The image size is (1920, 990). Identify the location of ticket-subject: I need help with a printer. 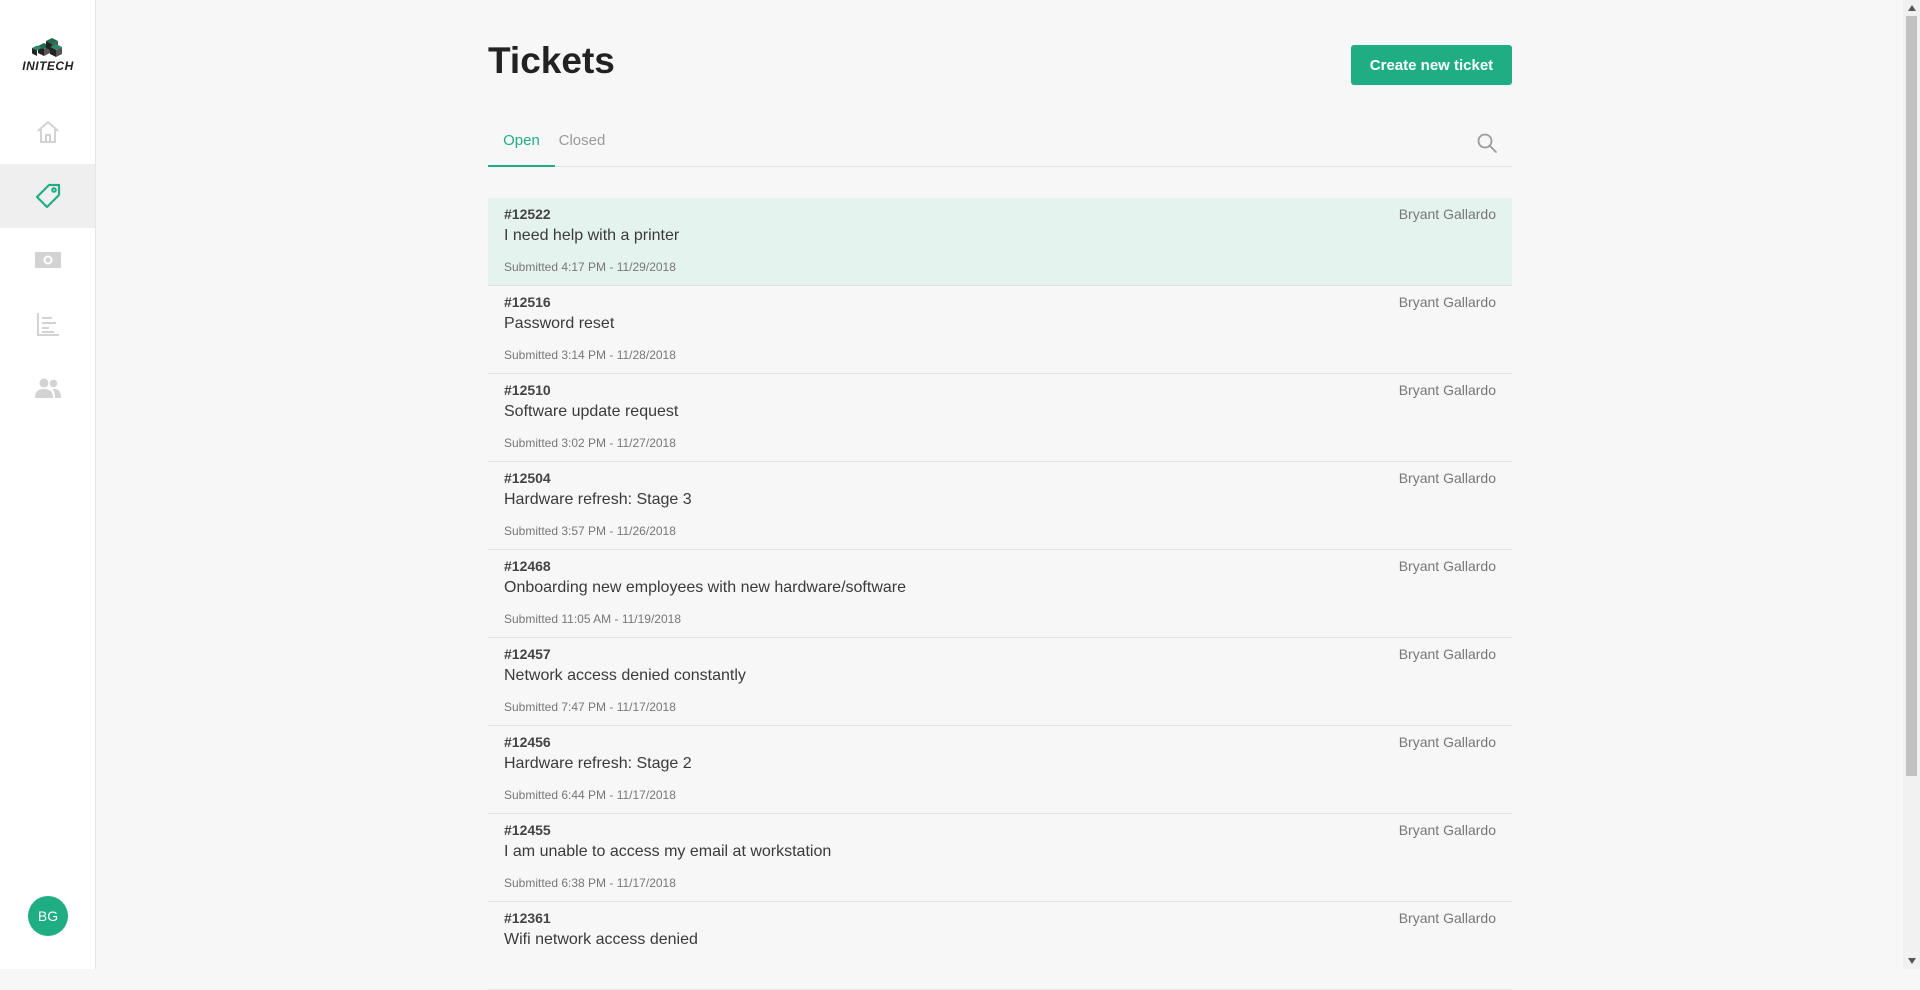
(592, 235).